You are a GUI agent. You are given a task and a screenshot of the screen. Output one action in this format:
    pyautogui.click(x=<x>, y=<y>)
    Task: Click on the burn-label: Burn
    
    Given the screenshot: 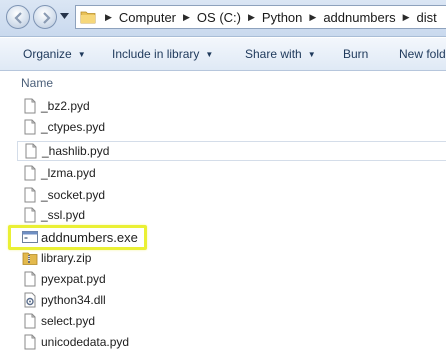 What is the action you would take?
    pyautogui.click(x=356, y=54)
    